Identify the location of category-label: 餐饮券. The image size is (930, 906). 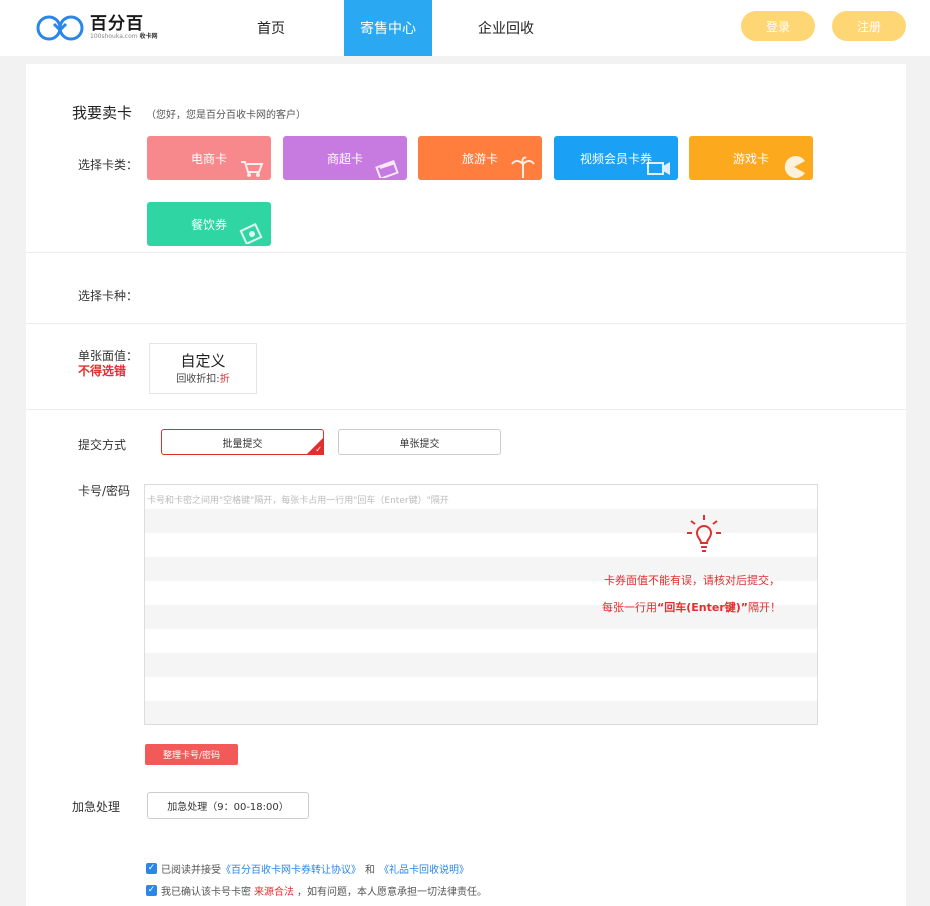
(208, 224).